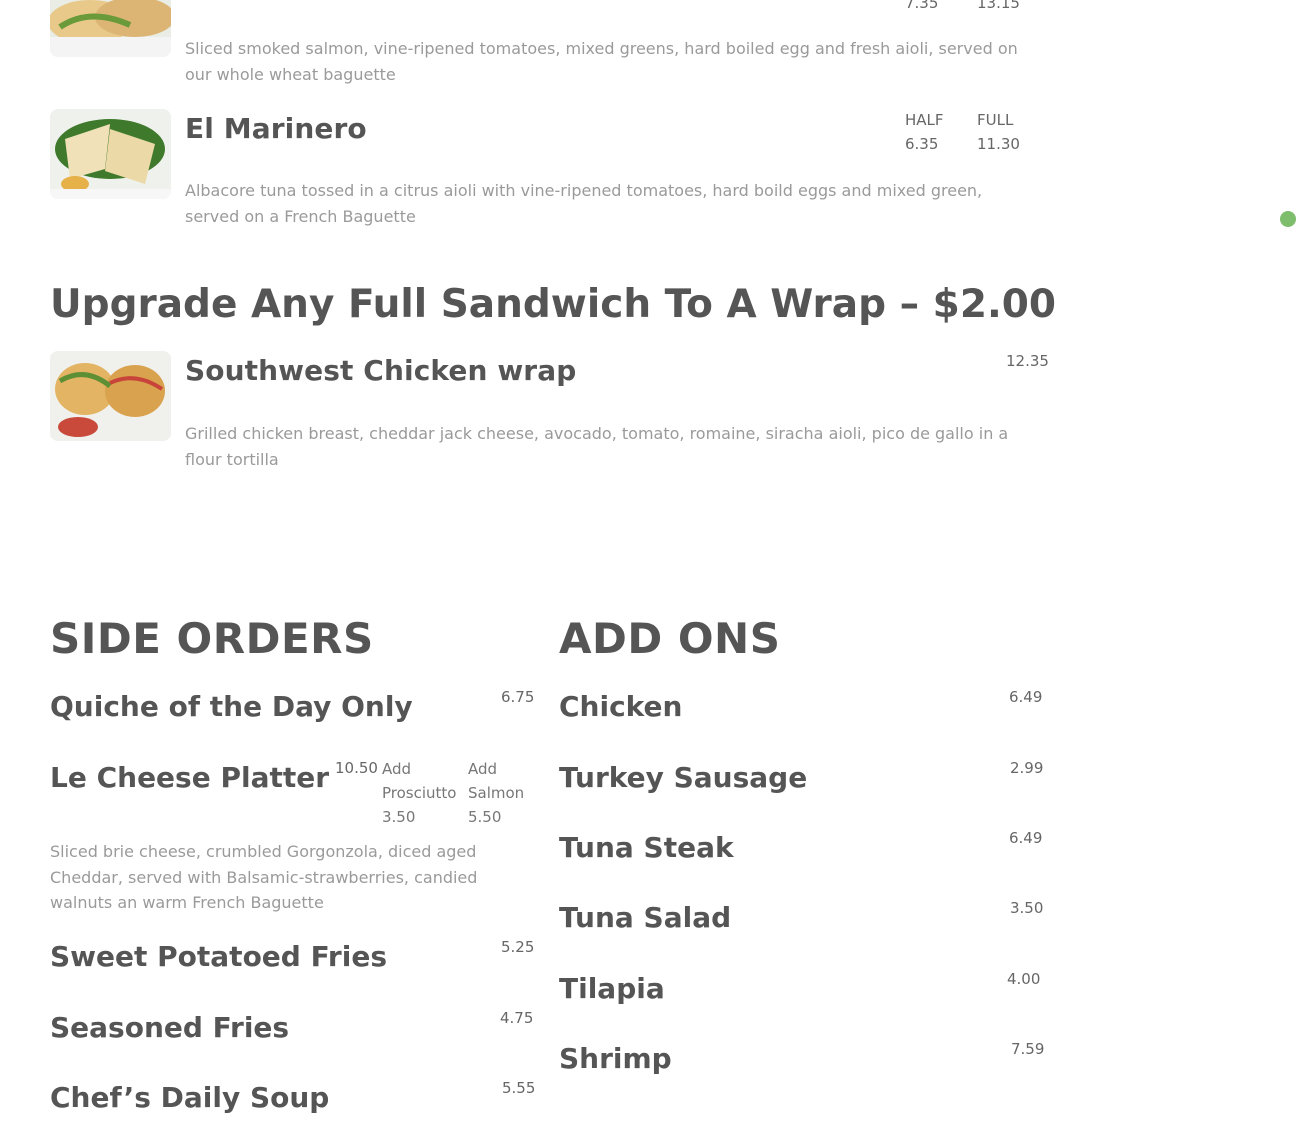  Describe the element at coordinates (615, 1058) in the screenshot. I see `addon-item-title: Shrimp` at that location.